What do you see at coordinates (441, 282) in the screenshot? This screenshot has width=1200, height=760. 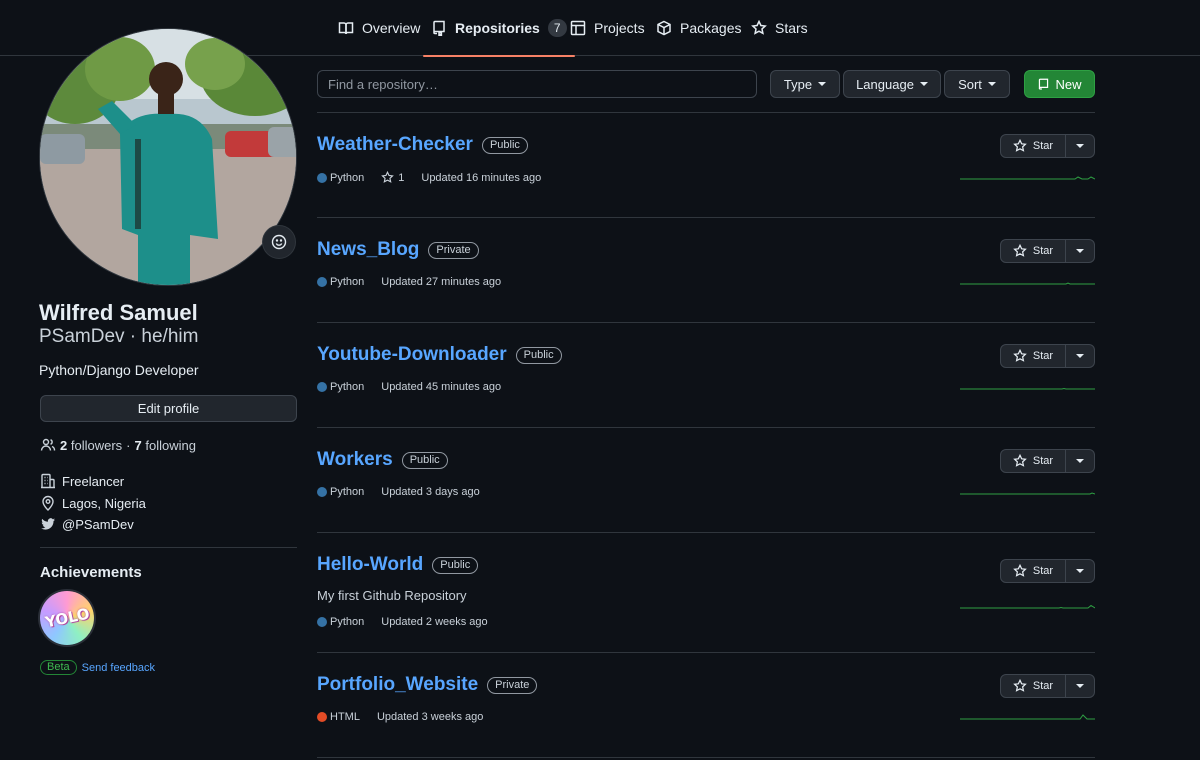 I see `repo-updated: Updated 27 minutes ago` at bounding box center [441, 282].